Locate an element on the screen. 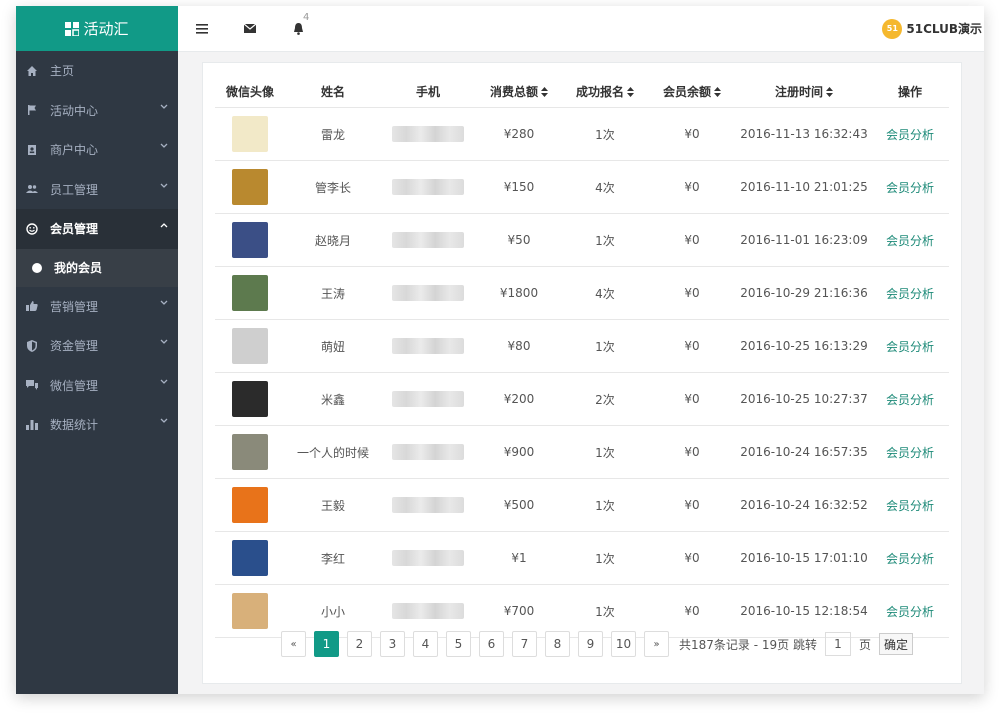 The image size is (1000, 719). sidebar-item-merchant-center: 商户中心 is located at coordinates (97, 150).